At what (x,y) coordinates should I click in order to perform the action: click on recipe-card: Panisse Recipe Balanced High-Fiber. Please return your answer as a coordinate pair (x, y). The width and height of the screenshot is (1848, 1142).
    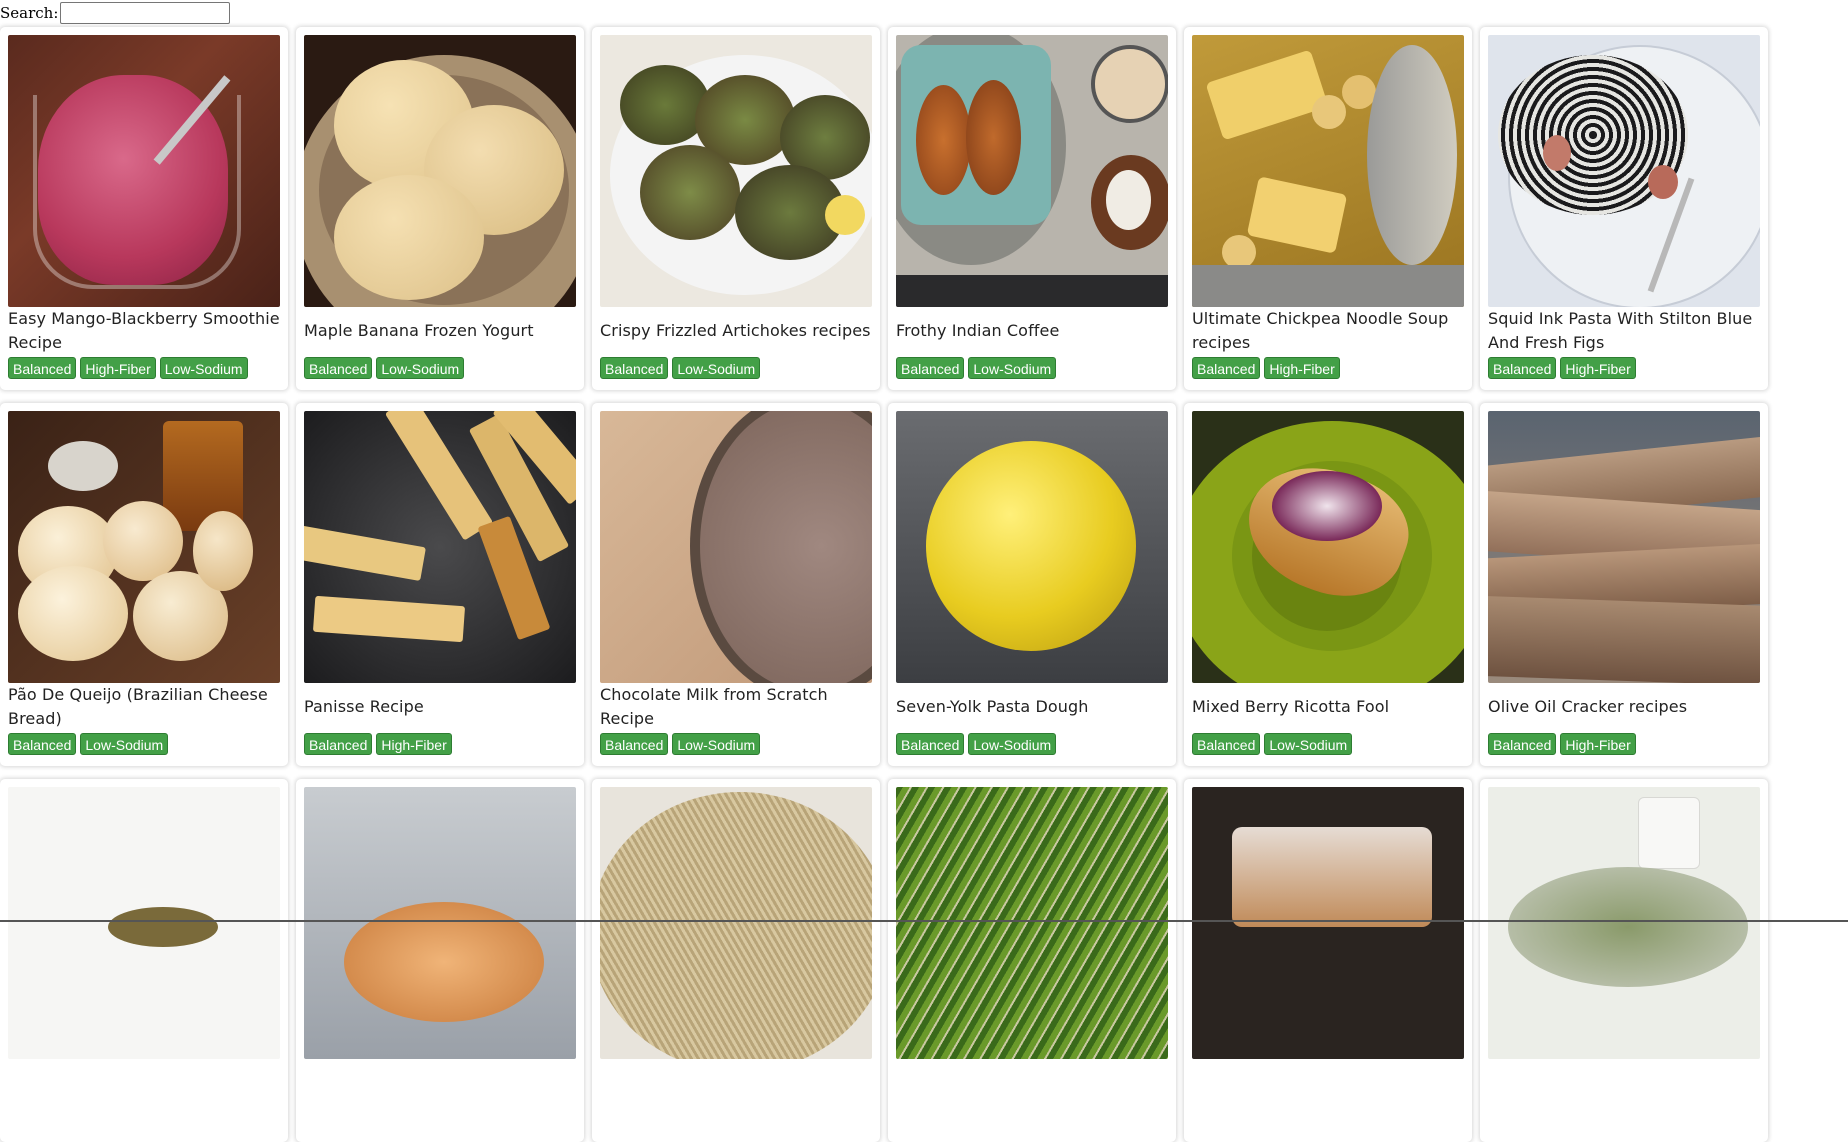
    Looking at the image, I should click on (440, 584).